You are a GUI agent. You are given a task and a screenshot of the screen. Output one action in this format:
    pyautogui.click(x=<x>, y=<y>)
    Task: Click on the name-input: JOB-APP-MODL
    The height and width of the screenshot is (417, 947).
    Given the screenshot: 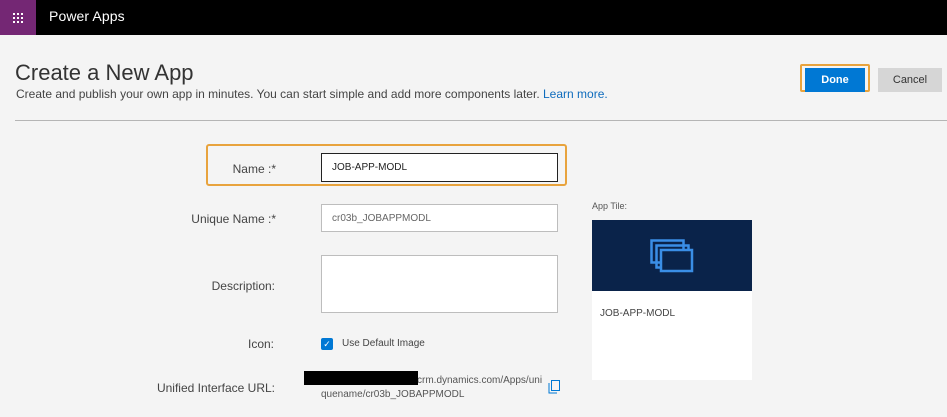 What is the action you would take?
    pyautogui.click(x=439, y=167)
    